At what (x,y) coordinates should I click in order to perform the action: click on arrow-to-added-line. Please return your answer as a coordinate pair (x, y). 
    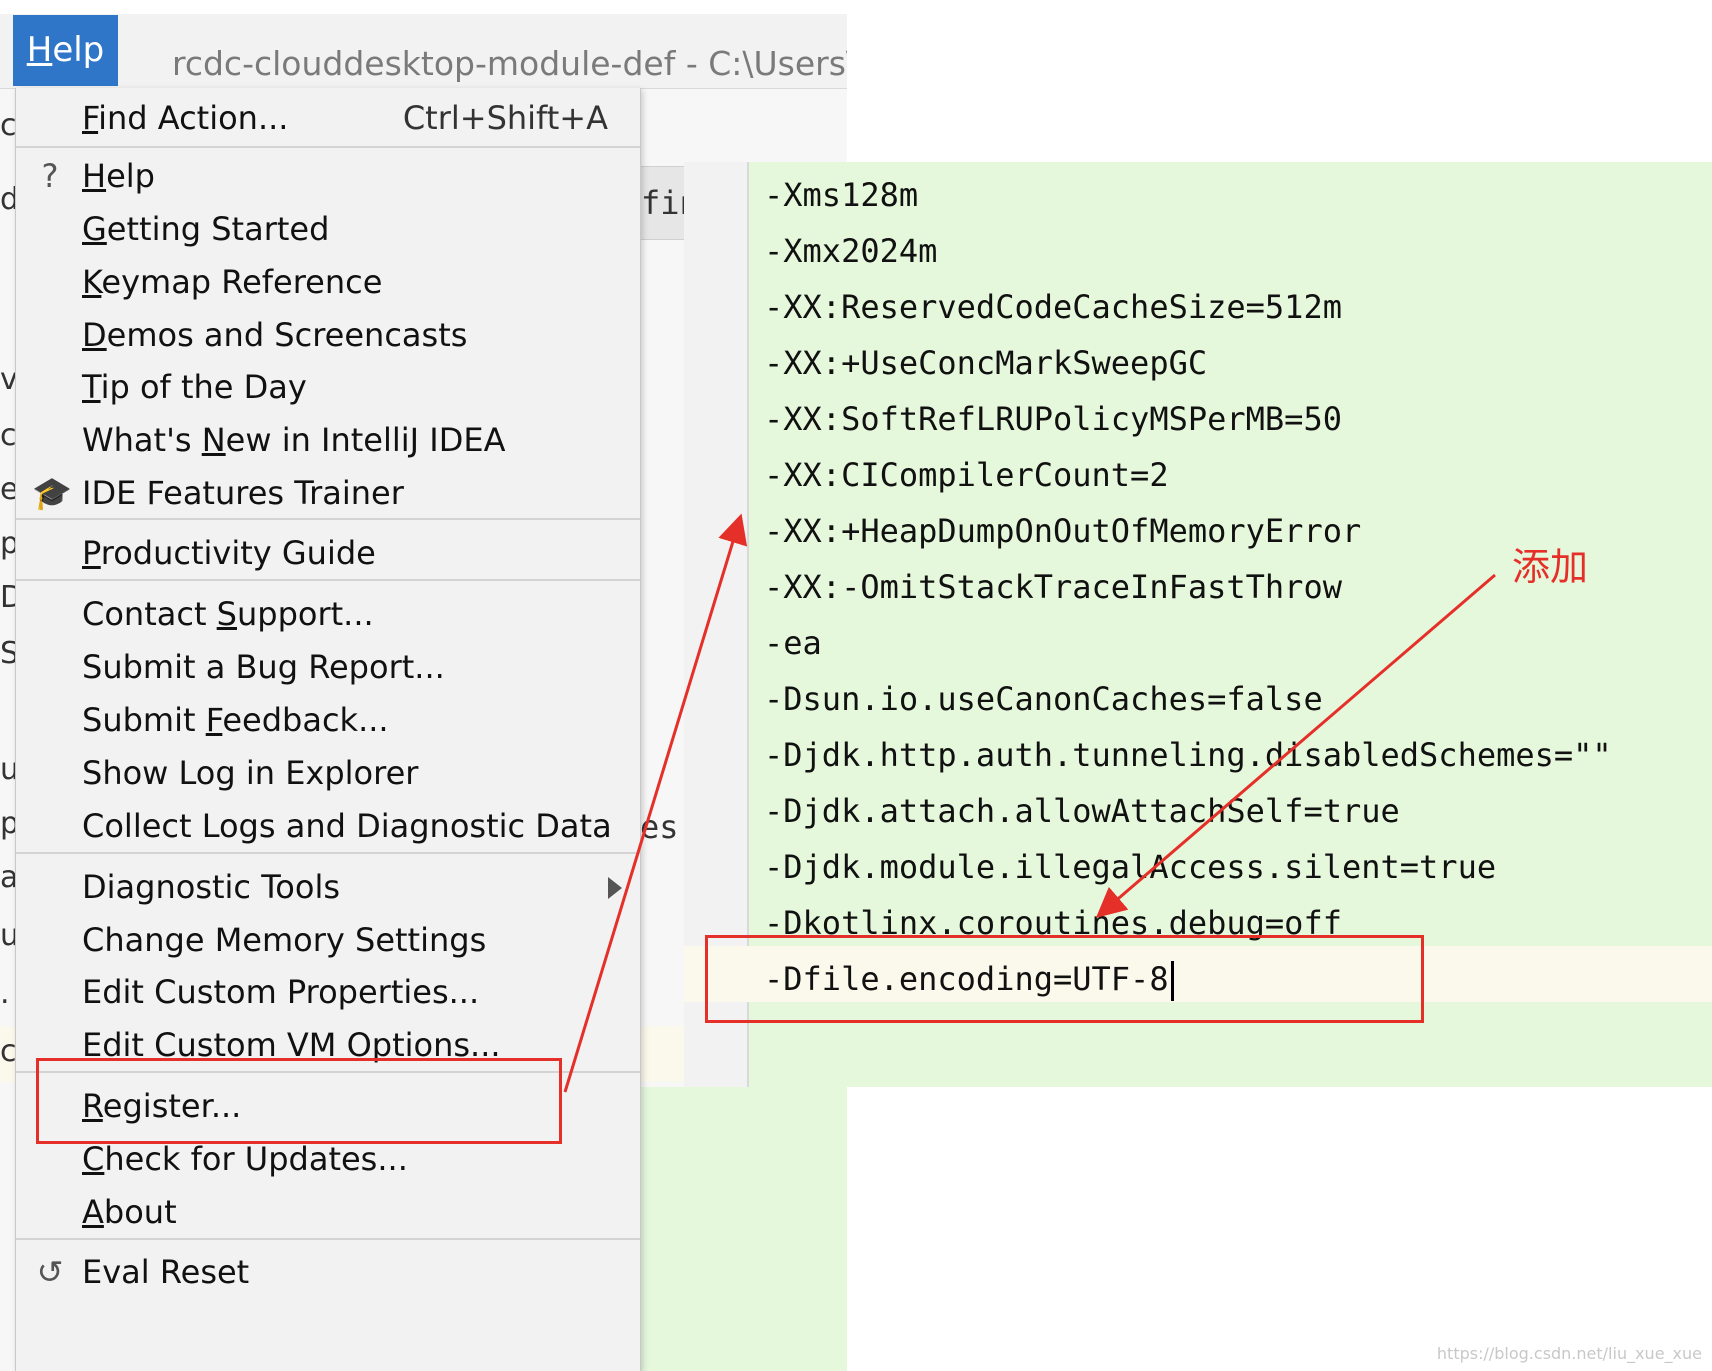
    Looking at the image, I should click on (1295, 745).